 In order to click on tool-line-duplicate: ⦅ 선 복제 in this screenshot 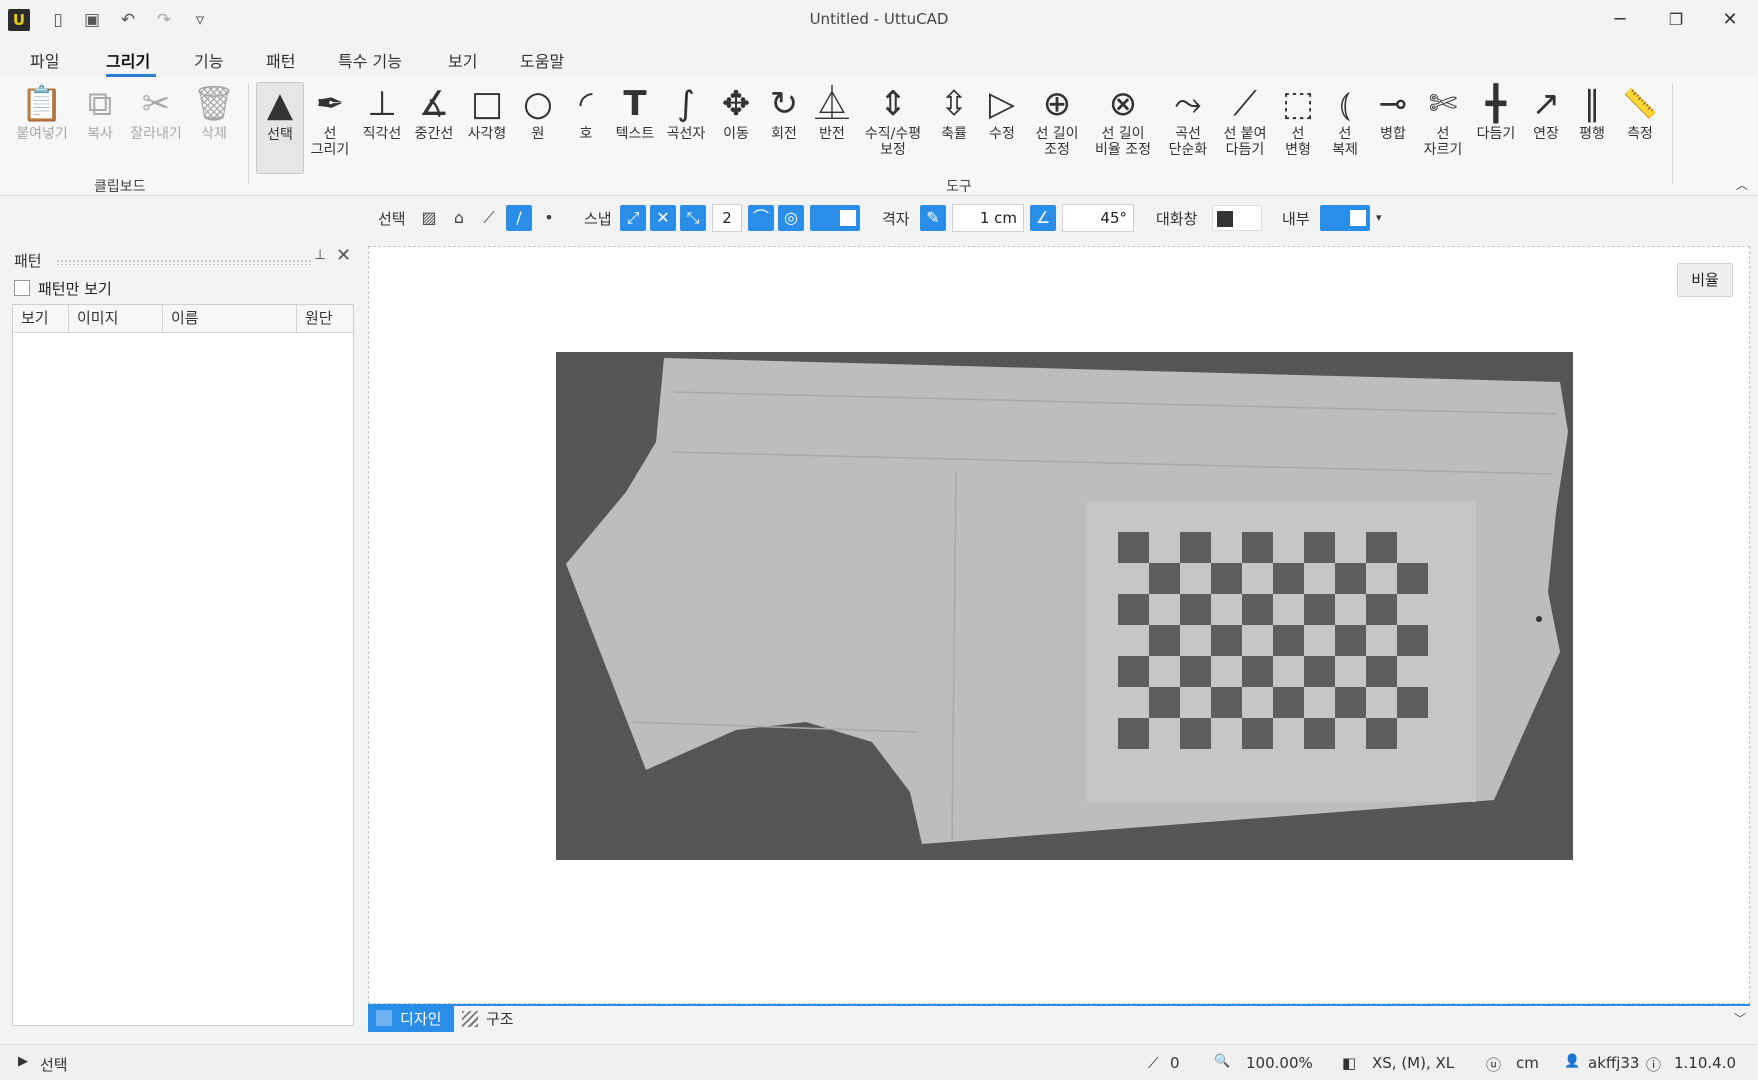, I will do `click(1345, 120)`.